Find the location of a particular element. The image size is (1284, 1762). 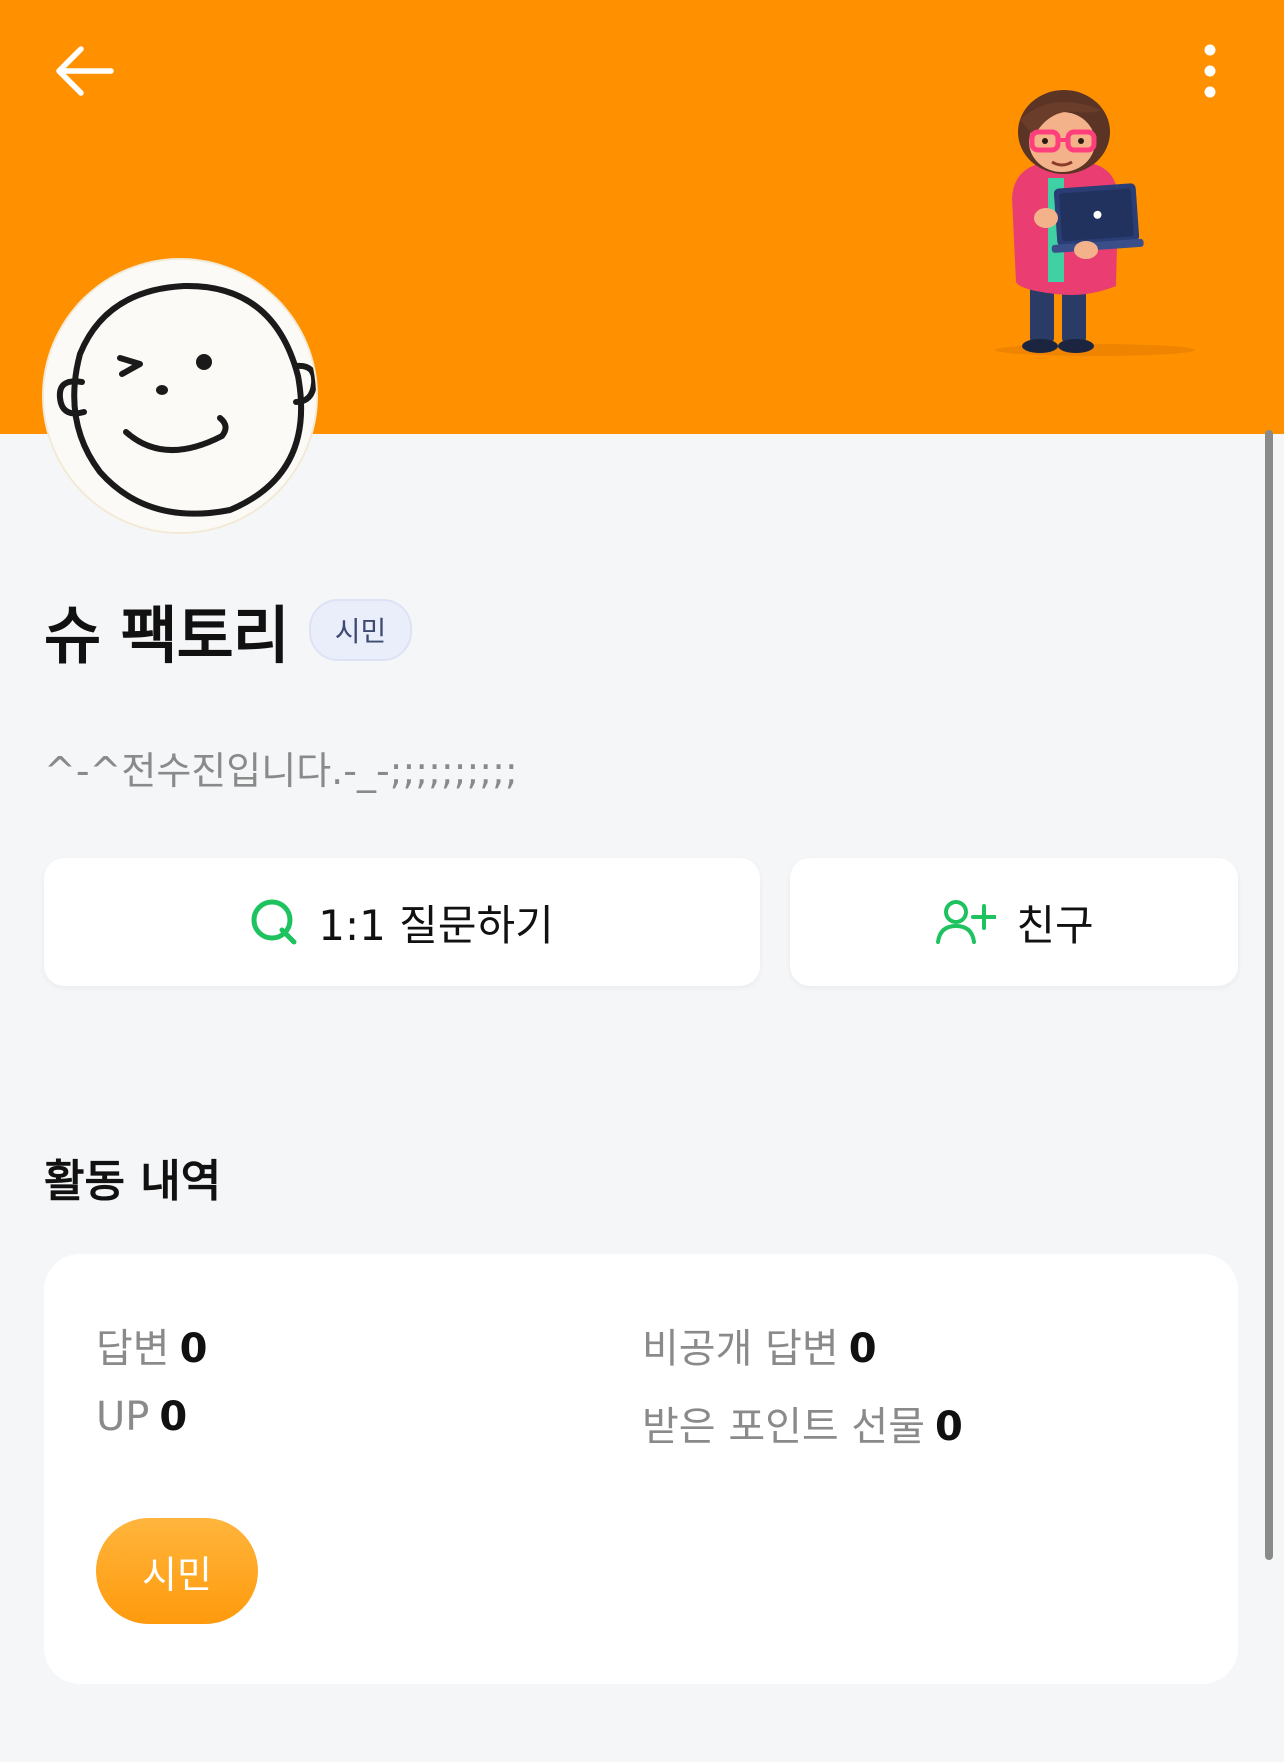

profile-bio: ^-^전수진입니다.-_-;;;;;;;;;; is located at coordinates (281, 771).